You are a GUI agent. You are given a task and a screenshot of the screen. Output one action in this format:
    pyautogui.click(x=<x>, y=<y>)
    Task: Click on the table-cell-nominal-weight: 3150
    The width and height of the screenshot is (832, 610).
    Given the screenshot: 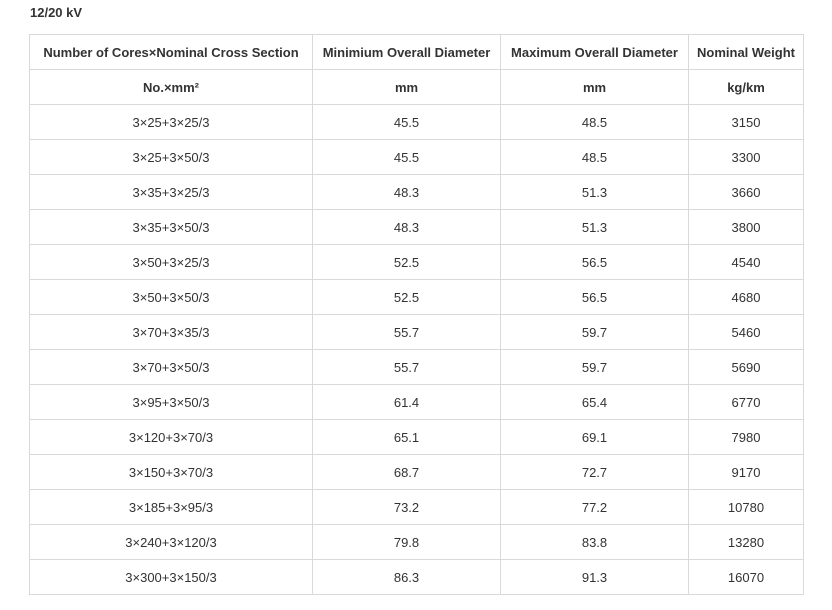 What is the action you would take?
    pyautogui.click(x=746, y=122)
    